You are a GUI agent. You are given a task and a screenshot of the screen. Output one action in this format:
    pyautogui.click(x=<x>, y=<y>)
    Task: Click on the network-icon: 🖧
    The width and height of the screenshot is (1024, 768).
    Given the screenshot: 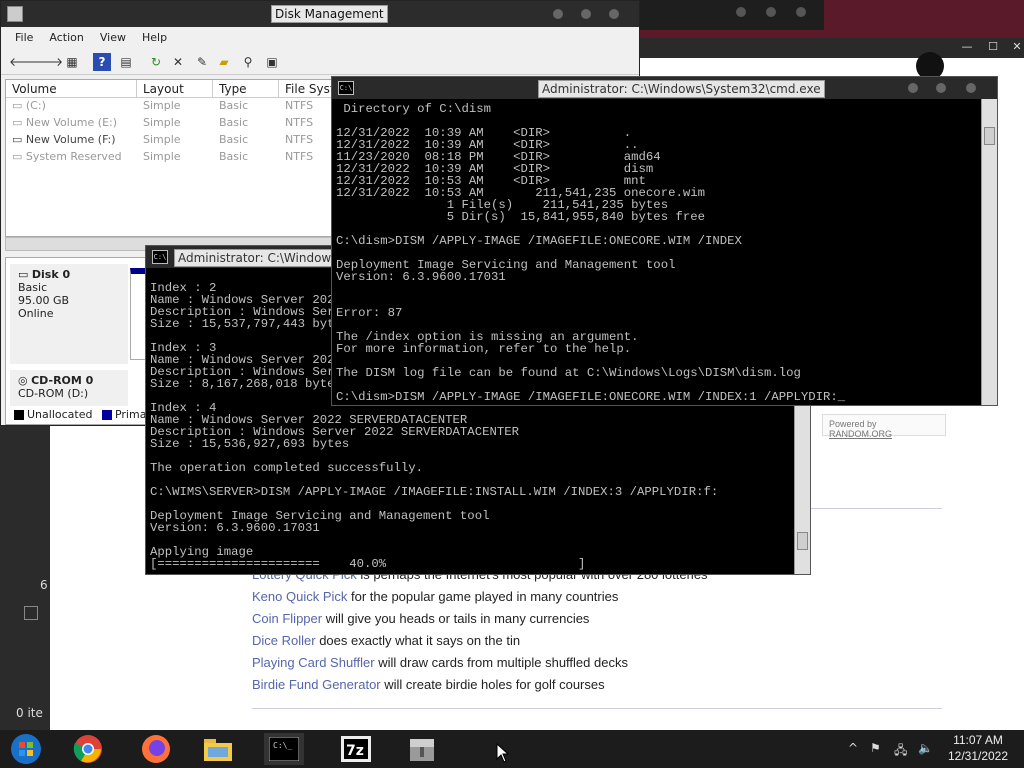 What is the action you would take?
    pyautogui.click(x=900, y=751)
    